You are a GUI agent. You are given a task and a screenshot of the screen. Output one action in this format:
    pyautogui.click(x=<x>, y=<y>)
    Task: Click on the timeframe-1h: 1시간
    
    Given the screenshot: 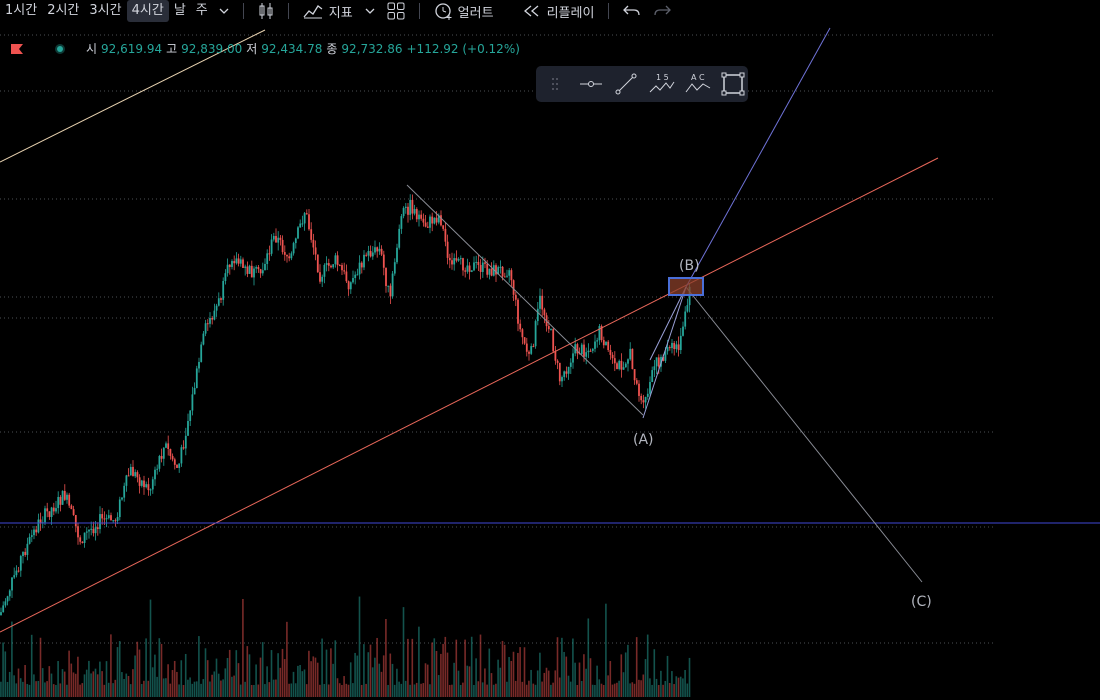 What is the action you would take?
    pyautogui.click(x=21, y=11)
    